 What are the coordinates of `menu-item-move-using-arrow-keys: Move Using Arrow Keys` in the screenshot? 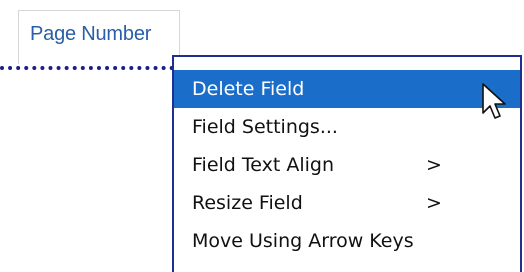 It's located at (347, 241).